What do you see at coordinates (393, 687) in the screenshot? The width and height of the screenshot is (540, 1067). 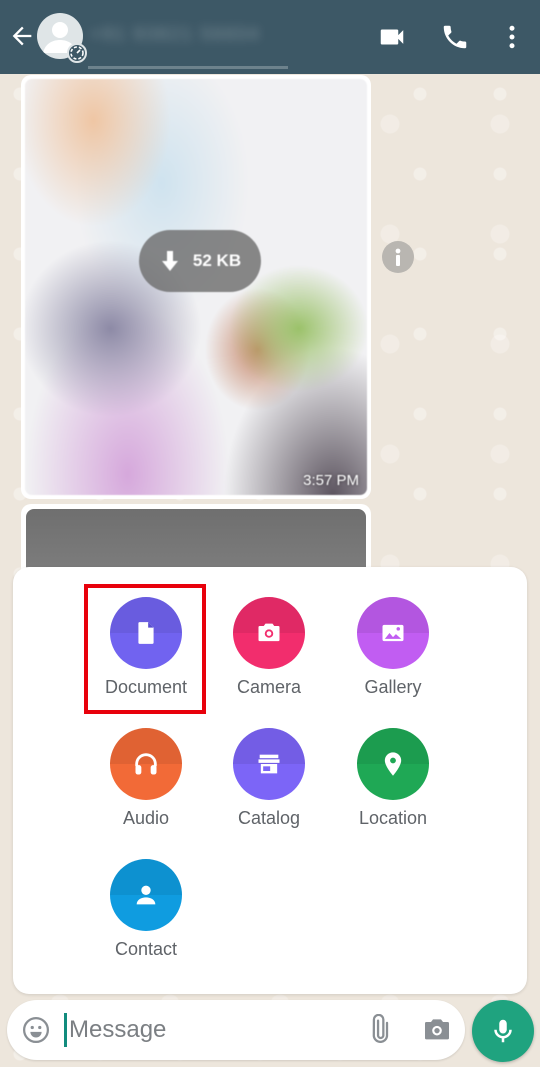 I see `attach-label: Gallery` at bounding box center [393, 687].